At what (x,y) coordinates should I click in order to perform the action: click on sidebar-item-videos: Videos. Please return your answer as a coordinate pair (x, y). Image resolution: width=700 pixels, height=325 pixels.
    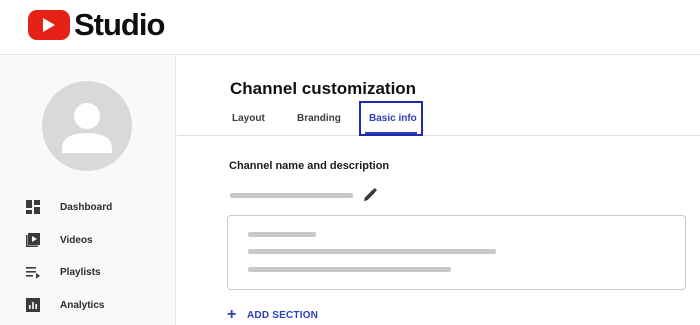
    Looking at the image, I should click on (87, 240).